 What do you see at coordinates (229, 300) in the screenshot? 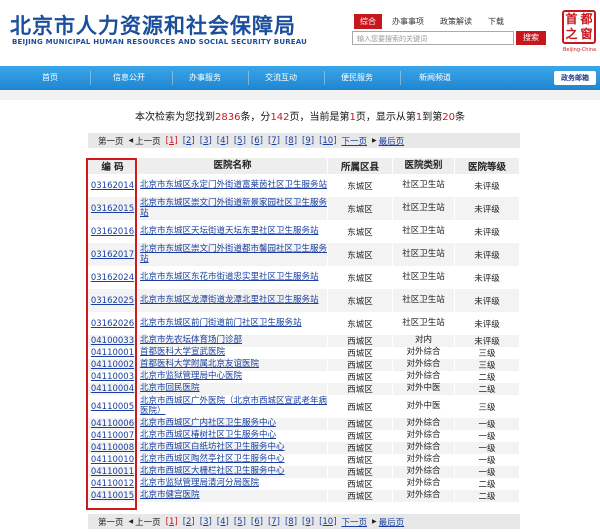
I see `hospital-name-link: 北京市东城区龙潭街道龙潭北里社区卫生服务站` at bounding box center [229, 300].